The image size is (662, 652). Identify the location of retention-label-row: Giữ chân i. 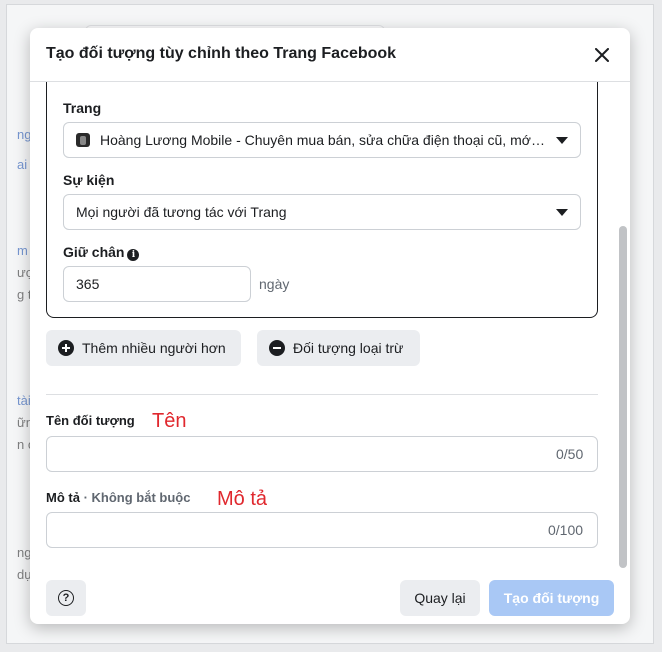
(101, 252).